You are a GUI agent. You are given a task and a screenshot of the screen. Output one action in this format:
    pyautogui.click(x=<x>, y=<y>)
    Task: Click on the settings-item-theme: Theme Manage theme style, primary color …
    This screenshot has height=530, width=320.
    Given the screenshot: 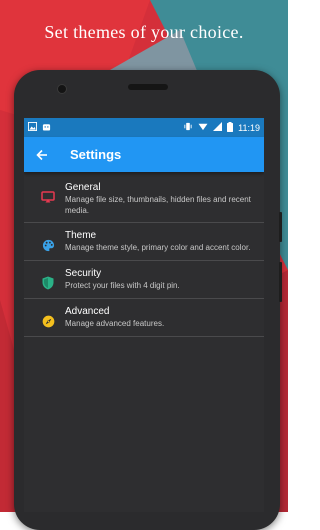 What is the action you would take?
    pyautogui.click(x=144, y=242)
    